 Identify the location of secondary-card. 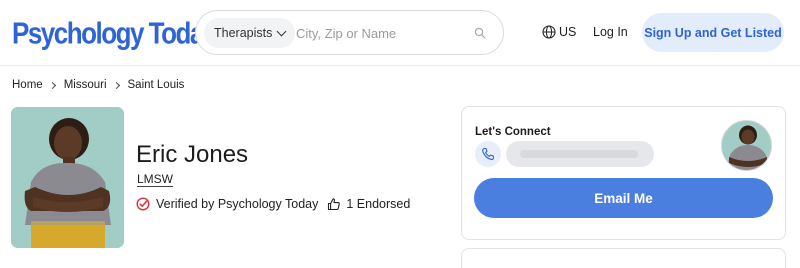
(623, 258).